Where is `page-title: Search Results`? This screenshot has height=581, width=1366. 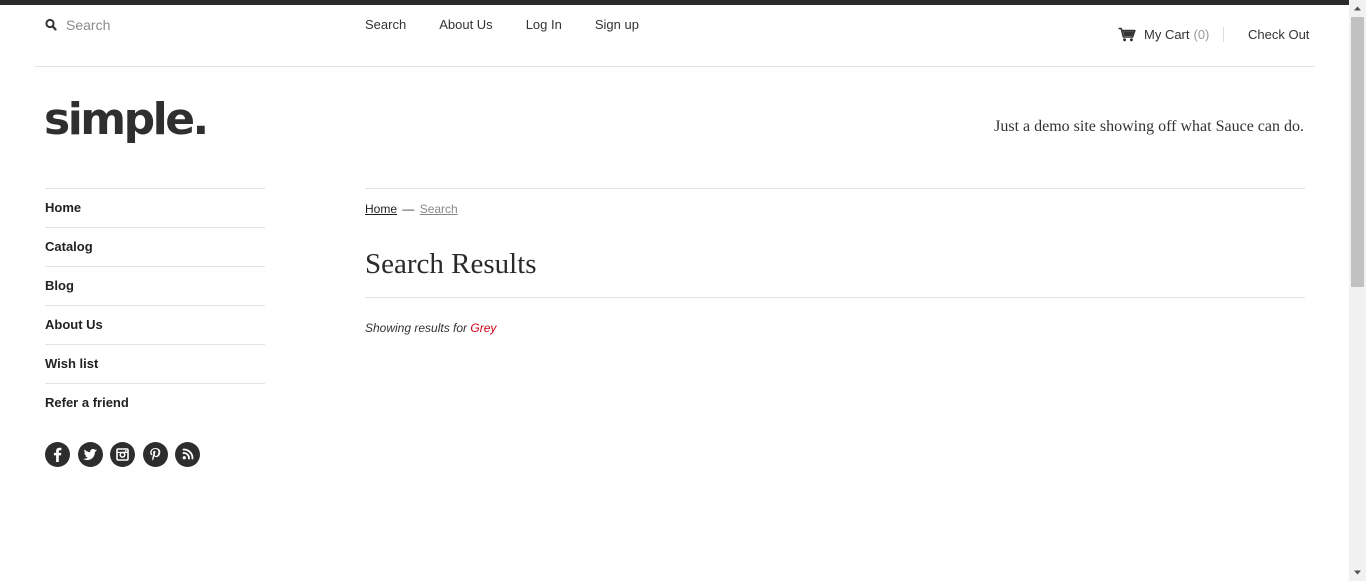
page-title: Search Results is located at coordinates (451, 264).